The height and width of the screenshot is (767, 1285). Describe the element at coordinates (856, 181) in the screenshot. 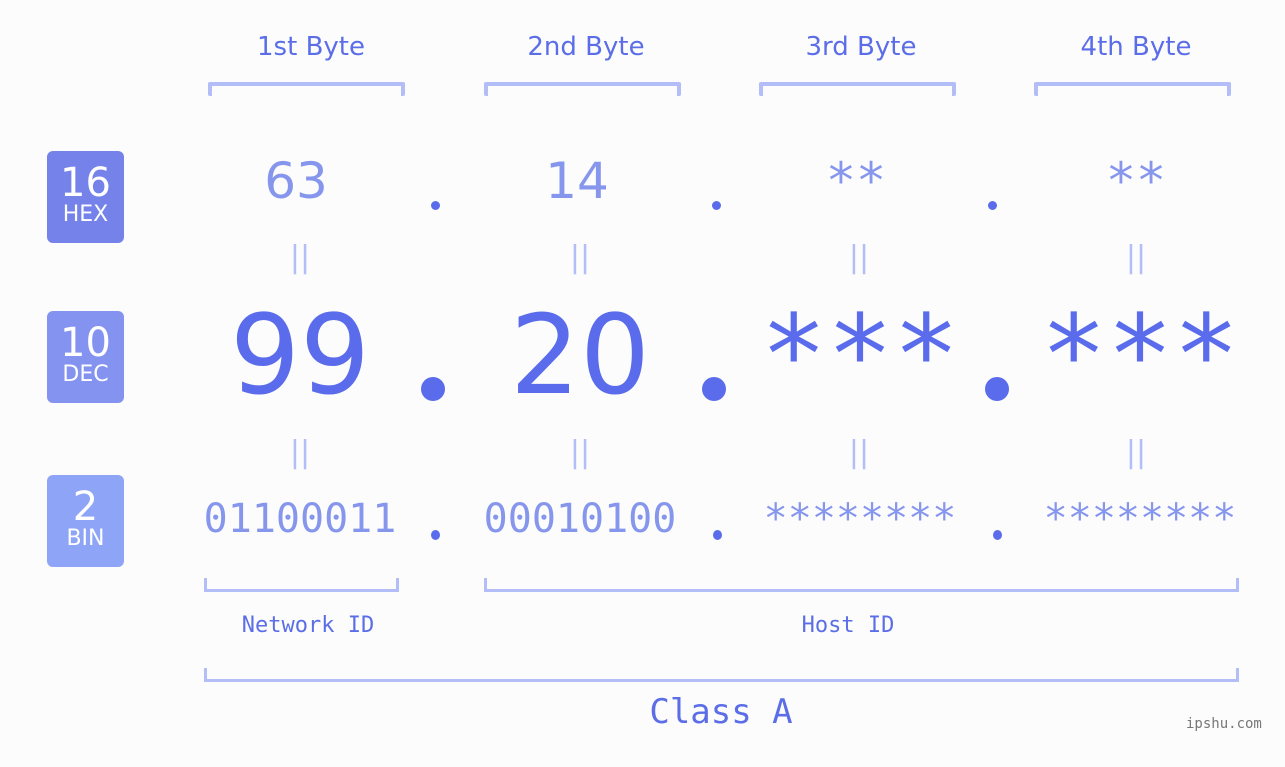

I see `hex-value-3: **` at that location.